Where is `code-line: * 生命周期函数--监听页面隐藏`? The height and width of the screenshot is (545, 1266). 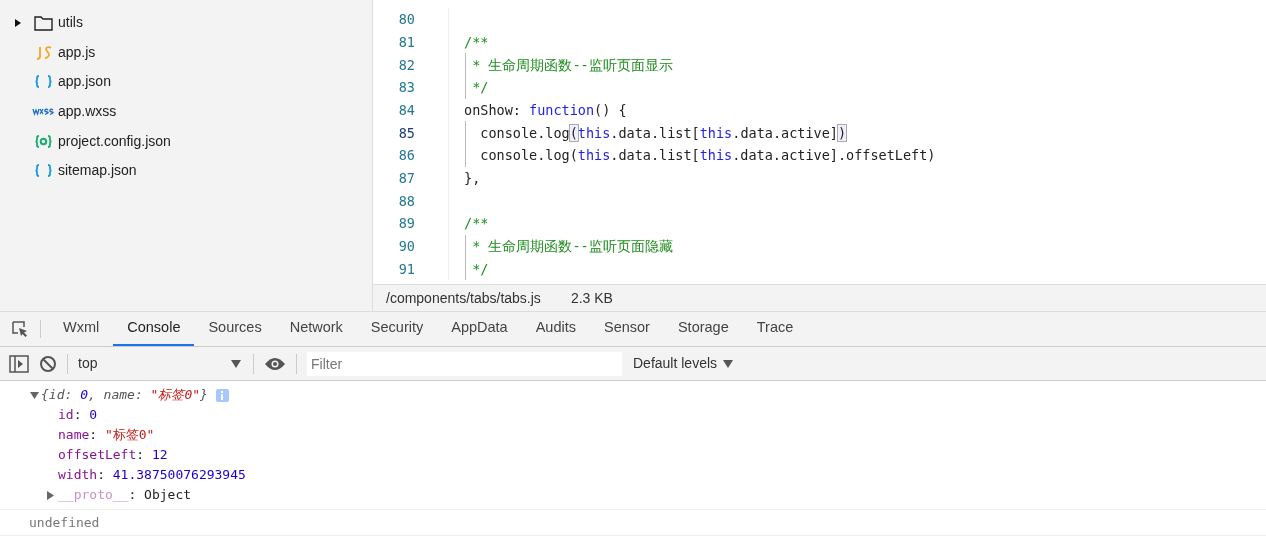 code-line: * 生命周期函数--监听页面隐藏 is located at coordinates (572, 247).